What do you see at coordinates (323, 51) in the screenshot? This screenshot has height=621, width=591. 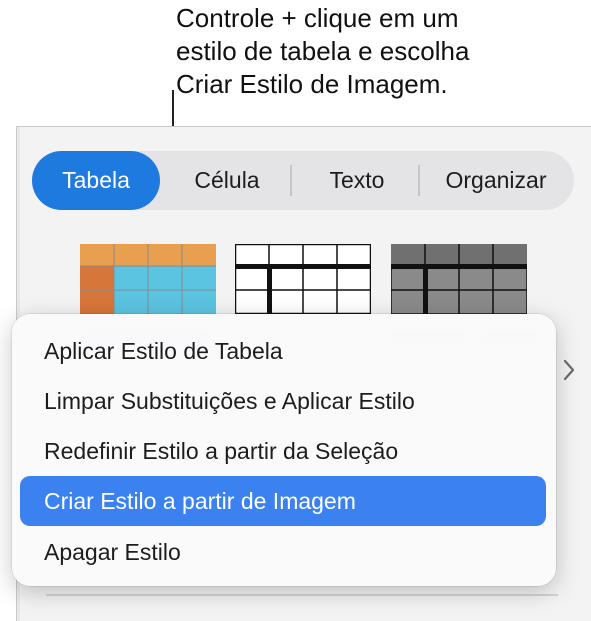 I see `callout-line: estilo de tabela e escolha` at bounding box center [323, 51].